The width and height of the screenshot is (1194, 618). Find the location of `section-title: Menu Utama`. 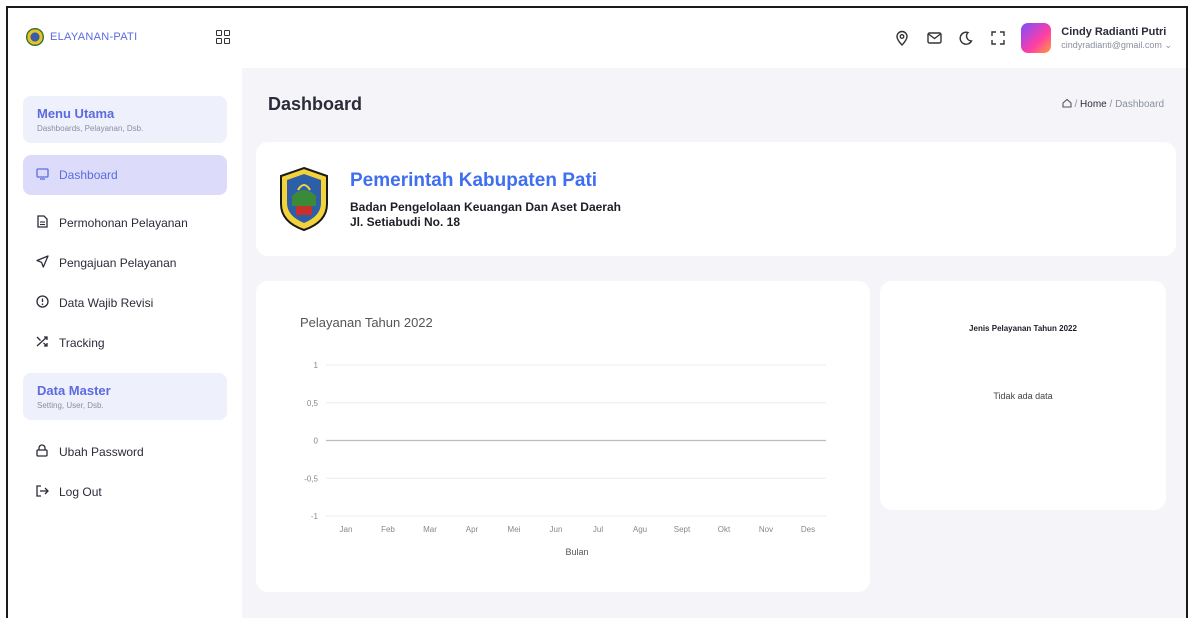

section-title: Menu Utama is located at coordinates (76, 113).